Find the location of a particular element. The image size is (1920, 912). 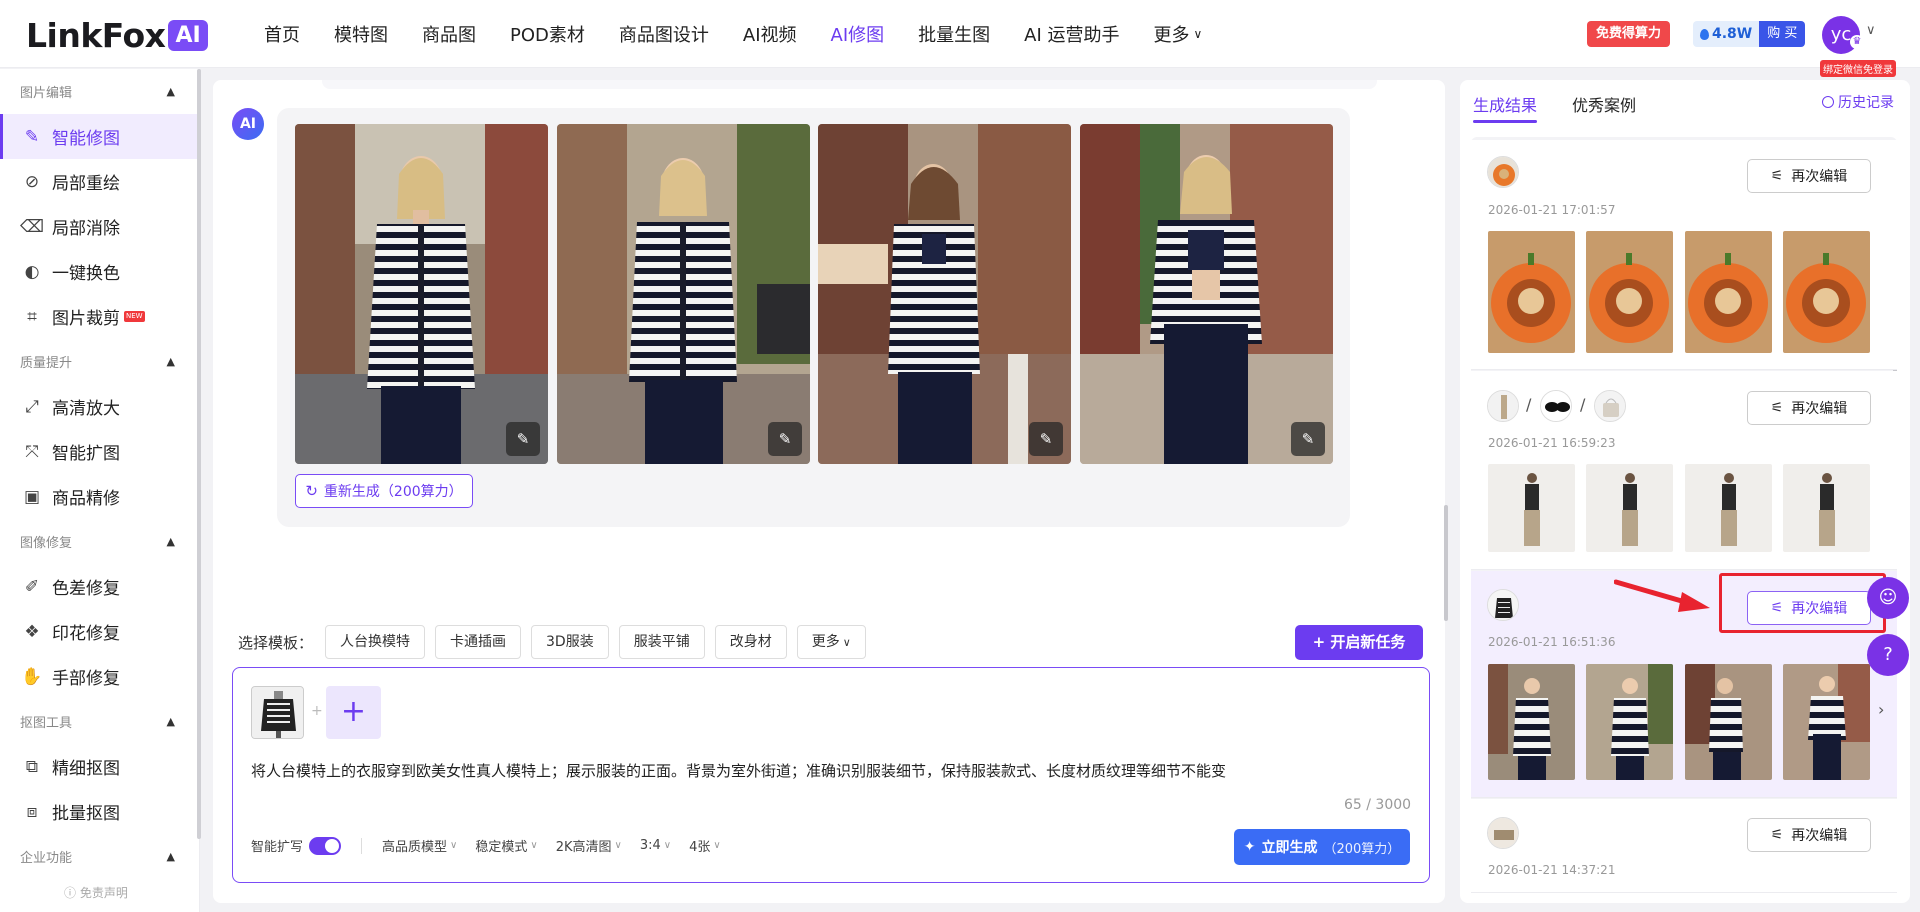

tab-showcase: 优秀案例 is located at coordinates (1604, 104).